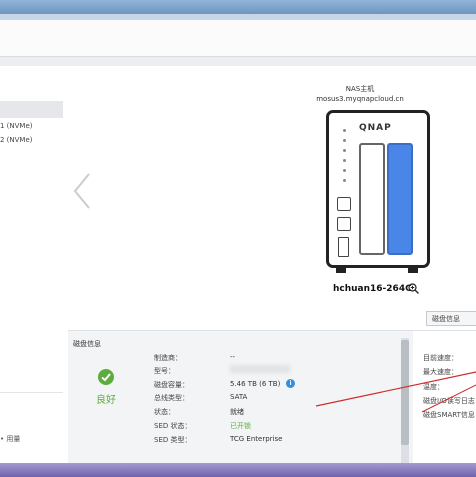 The width and height of the screenshot is (476, 477). I want to click on taskbar, so click(238, 470).